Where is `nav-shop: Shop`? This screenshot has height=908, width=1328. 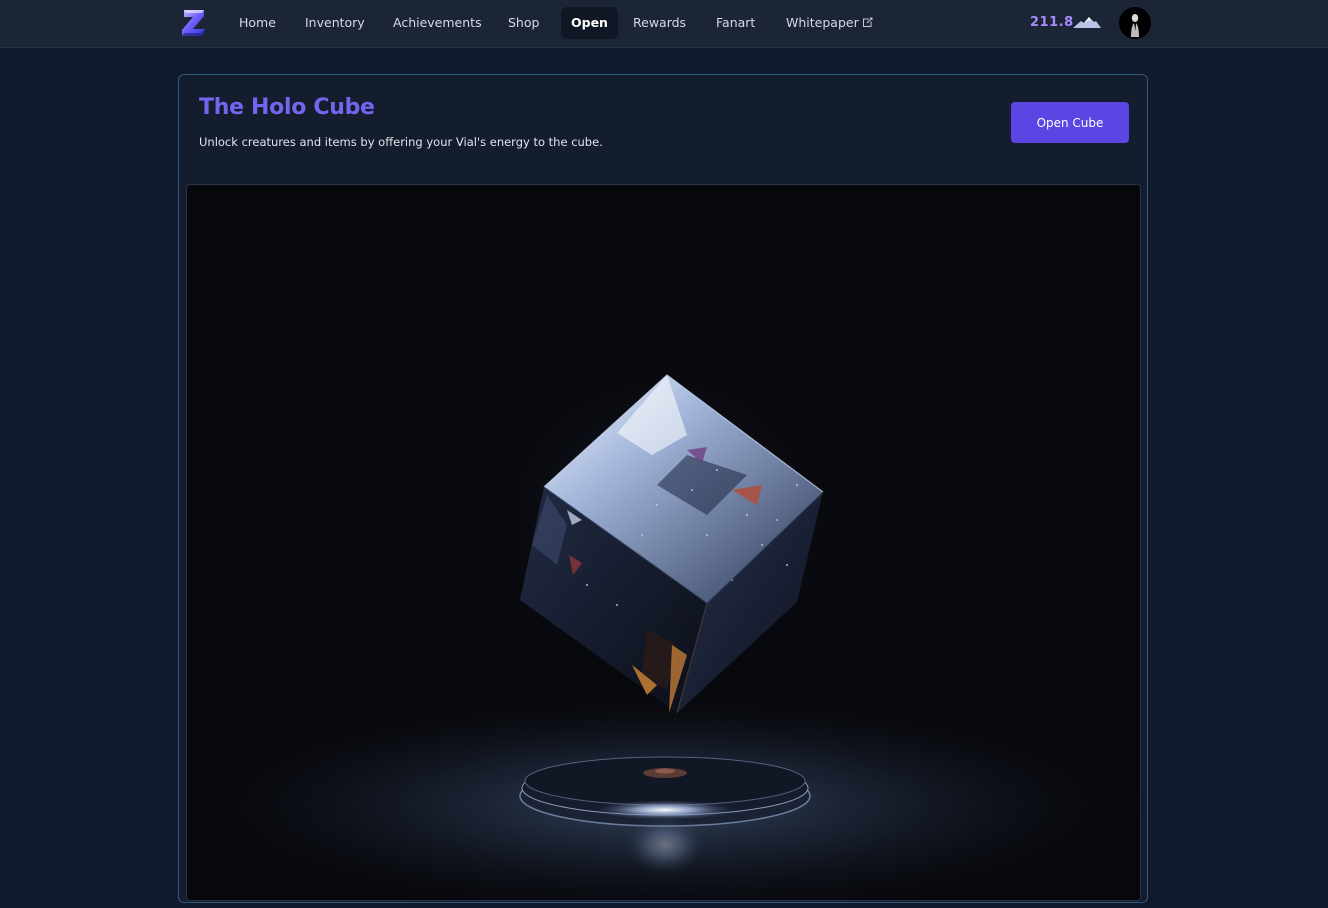 nav-shop: Shop is located at coordinates (523, 23).